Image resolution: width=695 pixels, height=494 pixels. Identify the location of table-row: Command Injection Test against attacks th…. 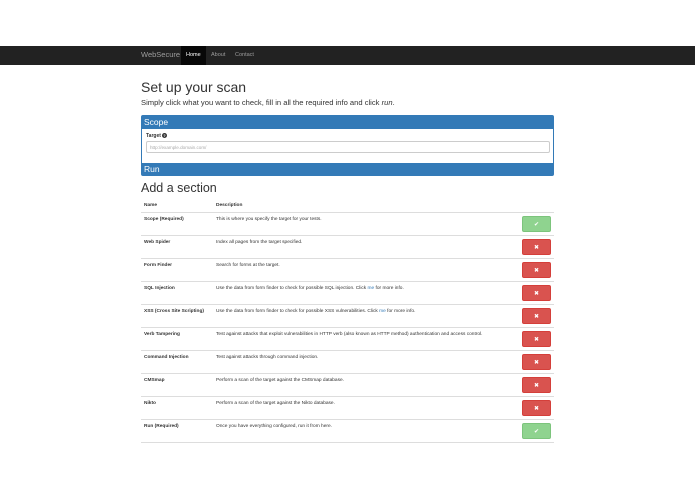
(347, 362).